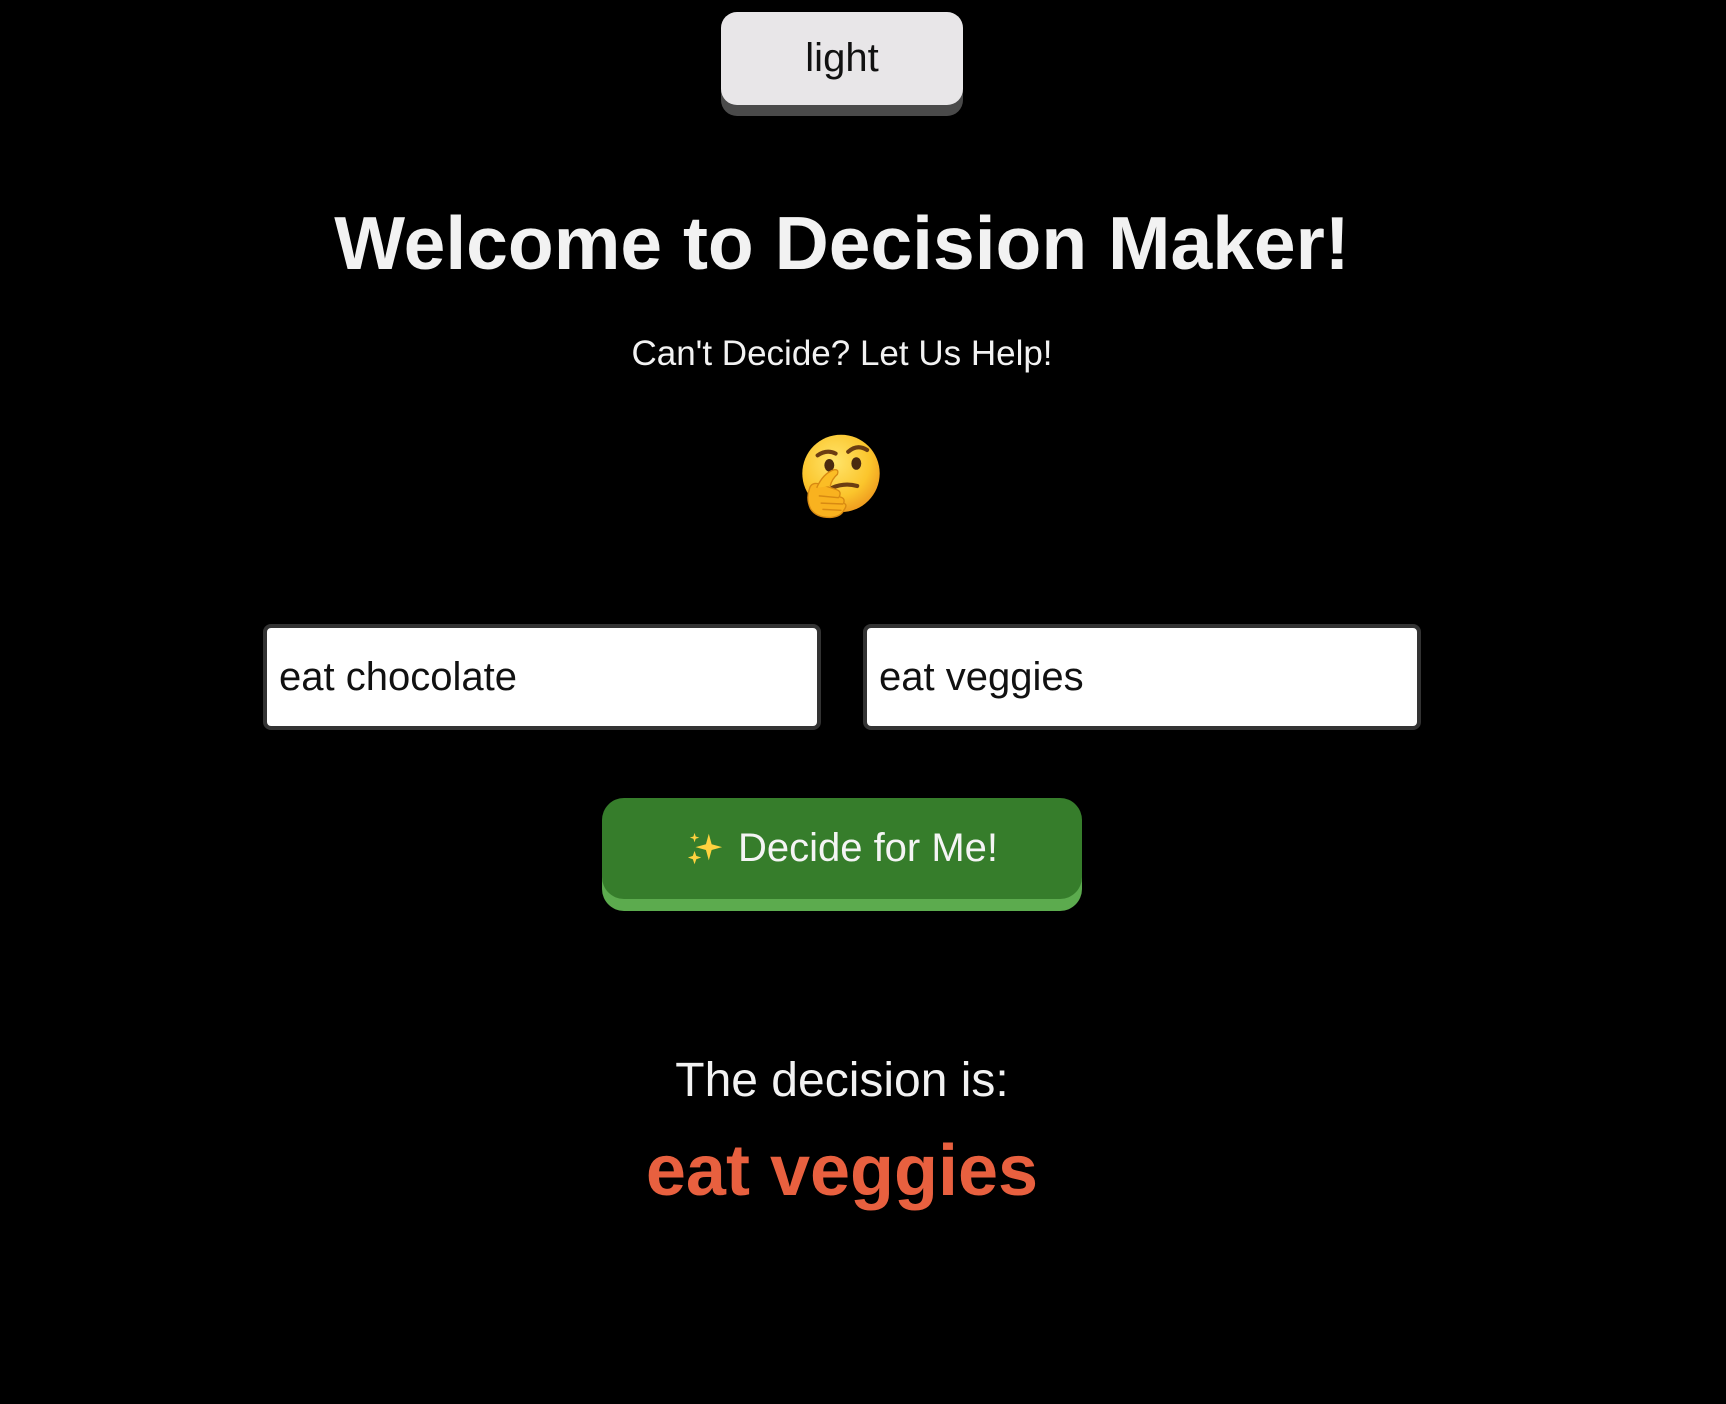 Image resolution: width=1726 pixels, height=1404 pixels. What do you see at coordinates (842, 1171) in the screenshot?
I see `decision-result: eat veggies` at bounding box center [842, 1171].